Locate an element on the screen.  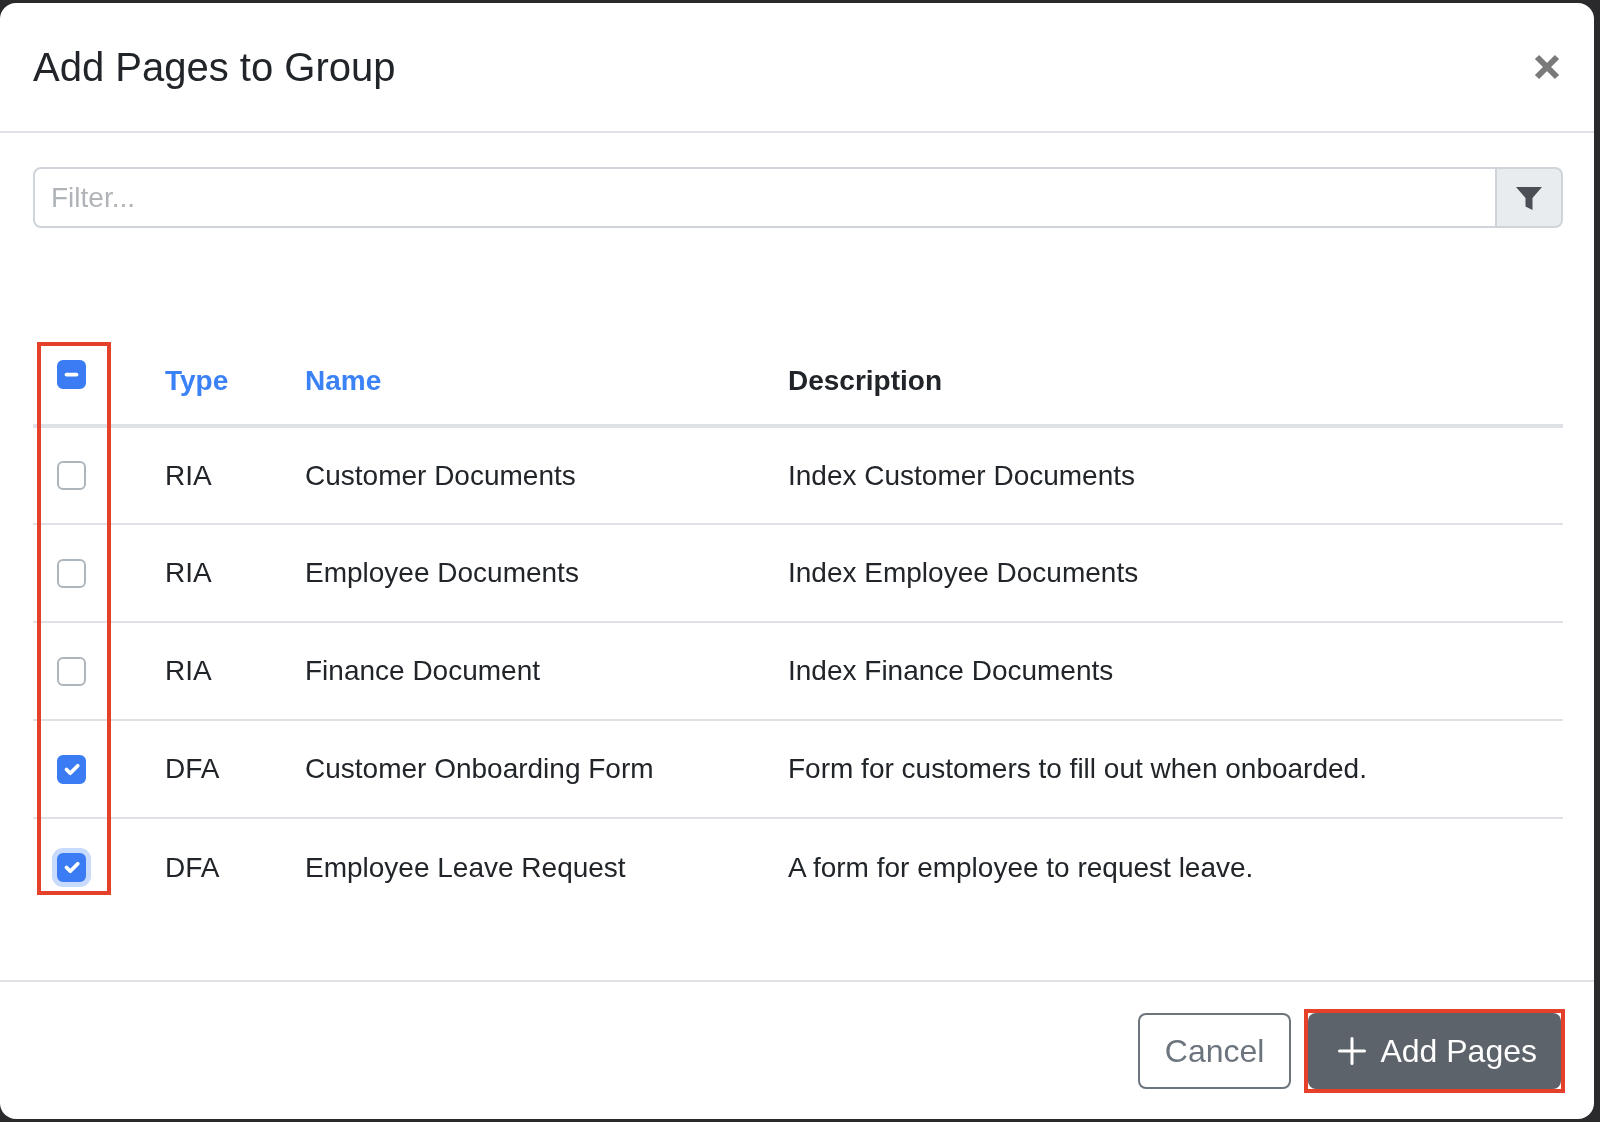
table-cell: Customer Onboarding Form is located at coordinates (522, 769).